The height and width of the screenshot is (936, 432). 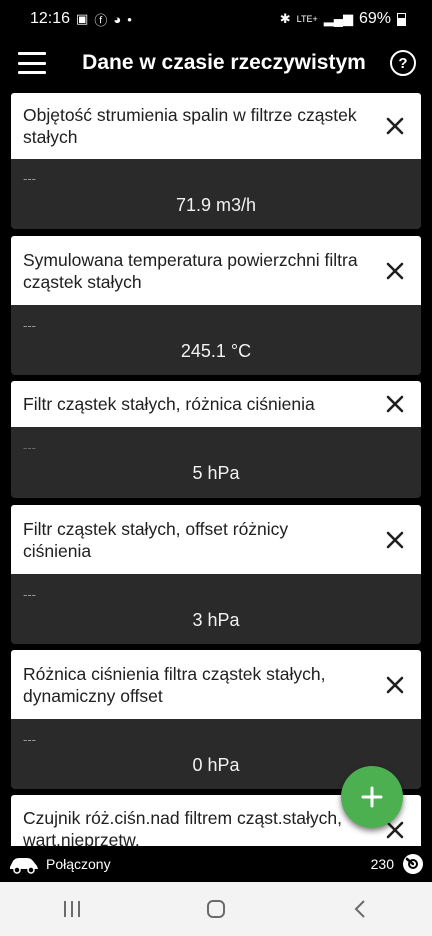 I want to click on back-icon, so click(x=359, y=909).